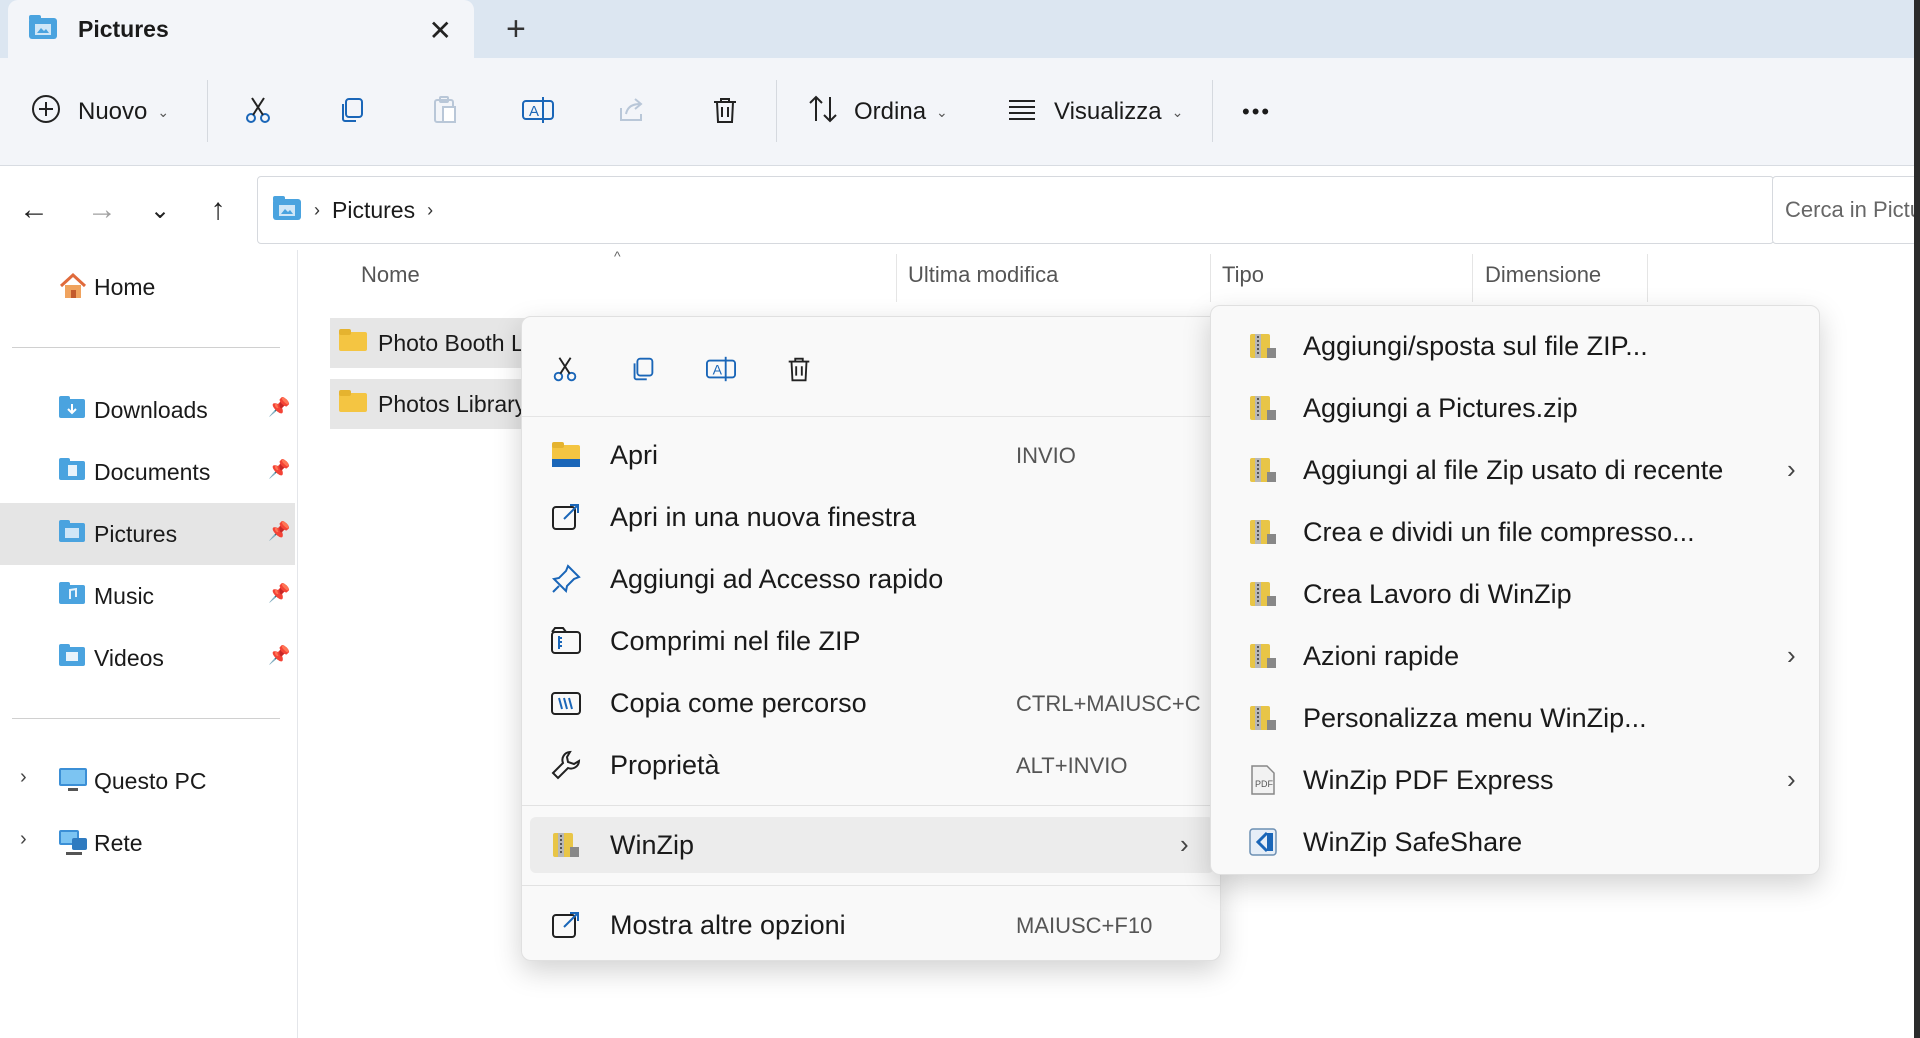  What do you see at coordinates (125, 287) in the screenshot?
I see `sidebar-item-label: Home` at bounding box center [125, 287].